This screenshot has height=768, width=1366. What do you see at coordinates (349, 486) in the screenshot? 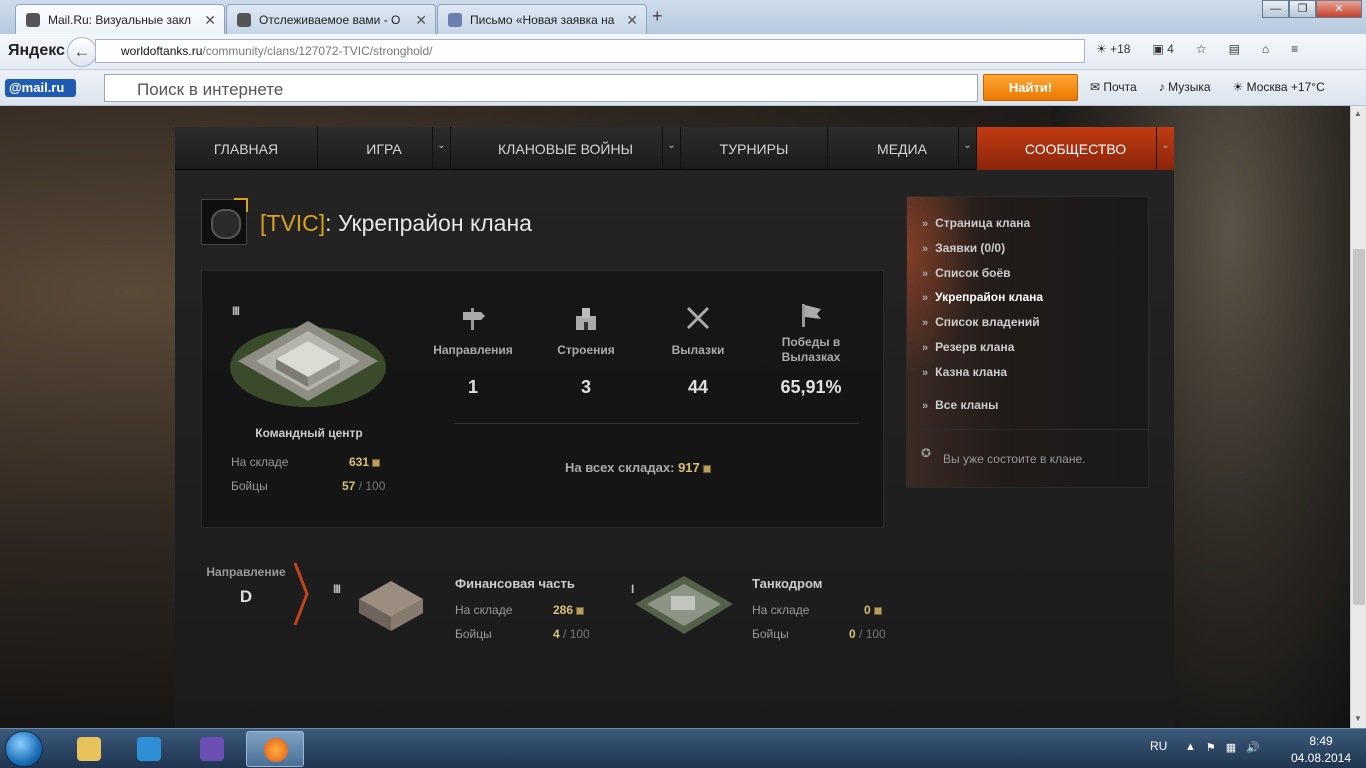
I see `fighters-value: 57` at bounding box center [349, 486].